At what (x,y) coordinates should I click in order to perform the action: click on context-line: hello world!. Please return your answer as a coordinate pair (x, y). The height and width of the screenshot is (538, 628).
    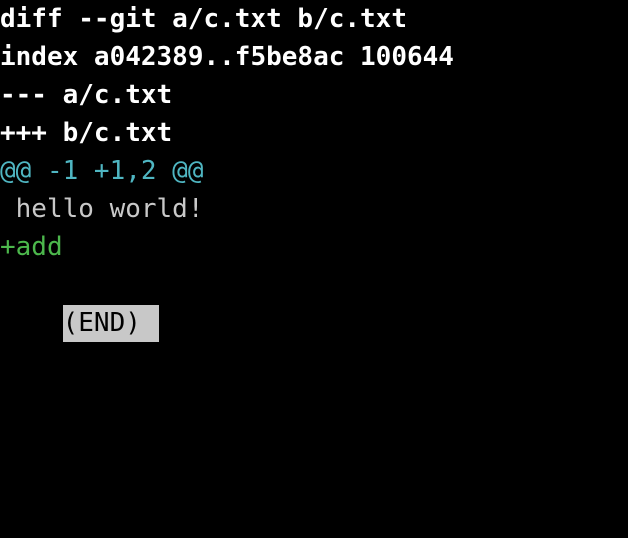
    Looking at the image, I should click on (102, 209).